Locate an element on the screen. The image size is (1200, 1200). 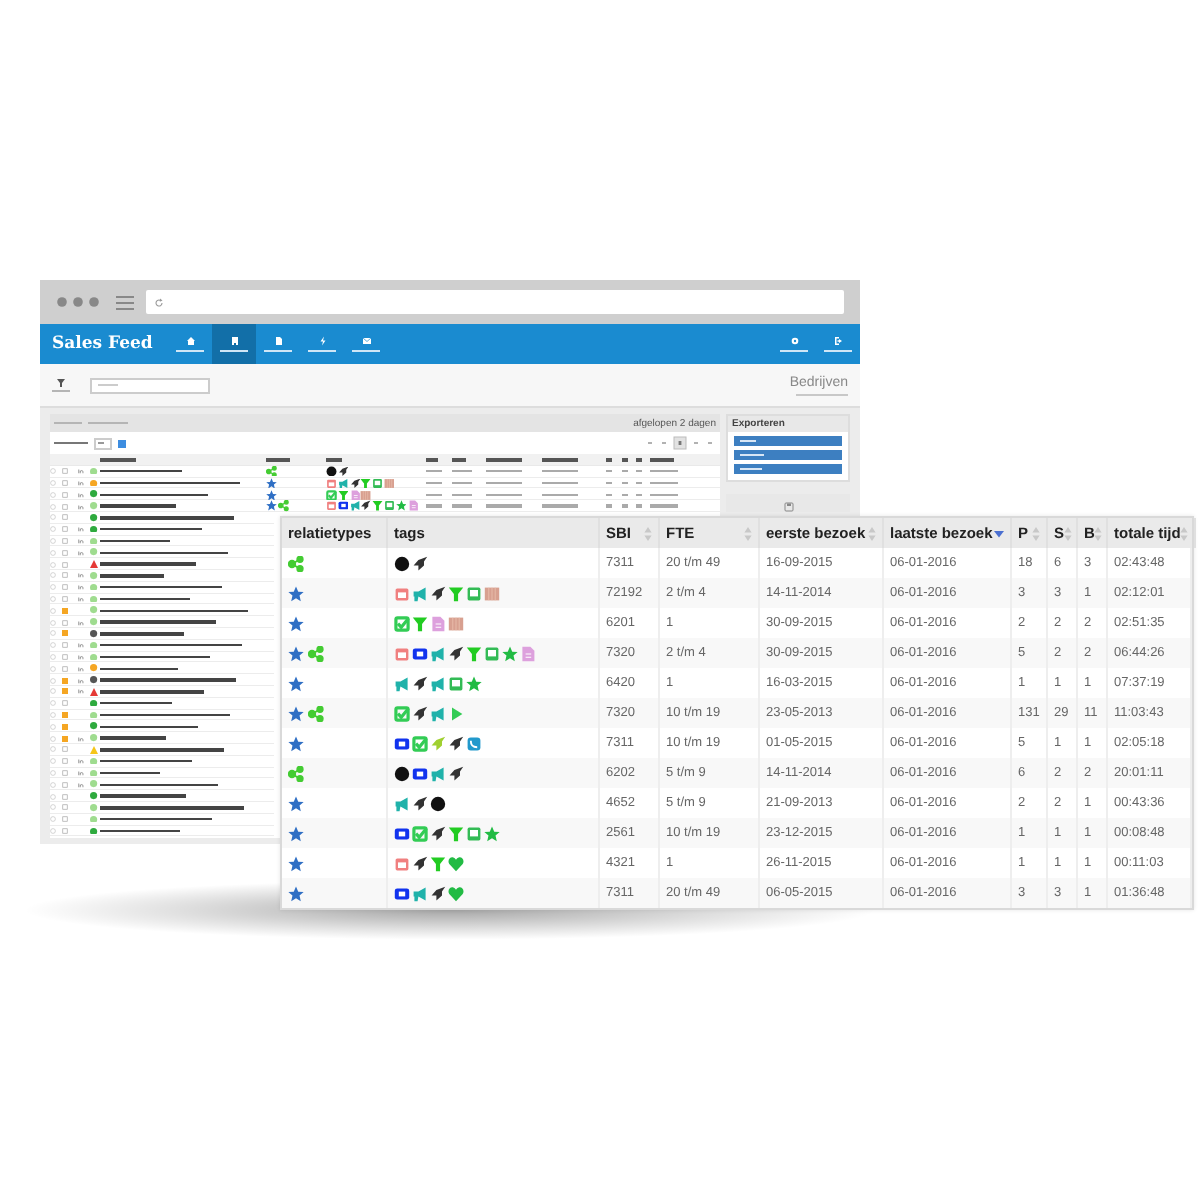
pagination-drawing is located at coordinates (680, 443).